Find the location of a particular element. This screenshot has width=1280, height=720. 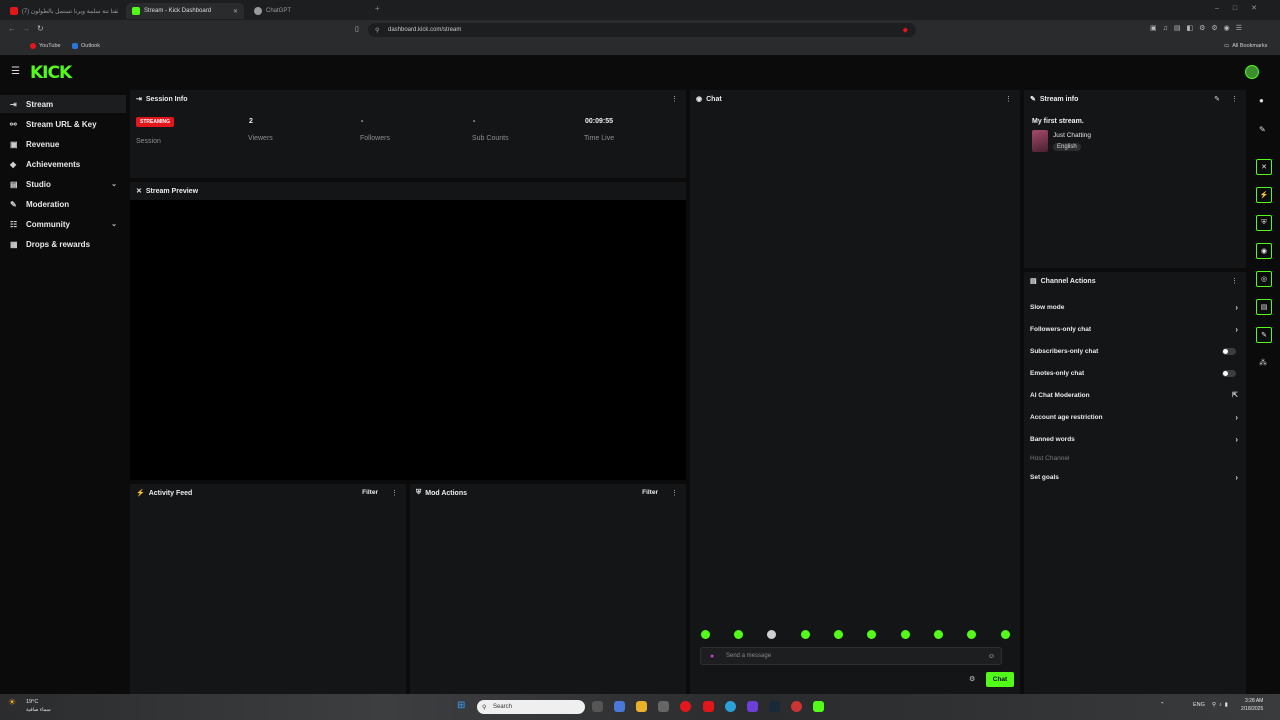

gear-icon: ⚙ is located at coordinates (972, 679).